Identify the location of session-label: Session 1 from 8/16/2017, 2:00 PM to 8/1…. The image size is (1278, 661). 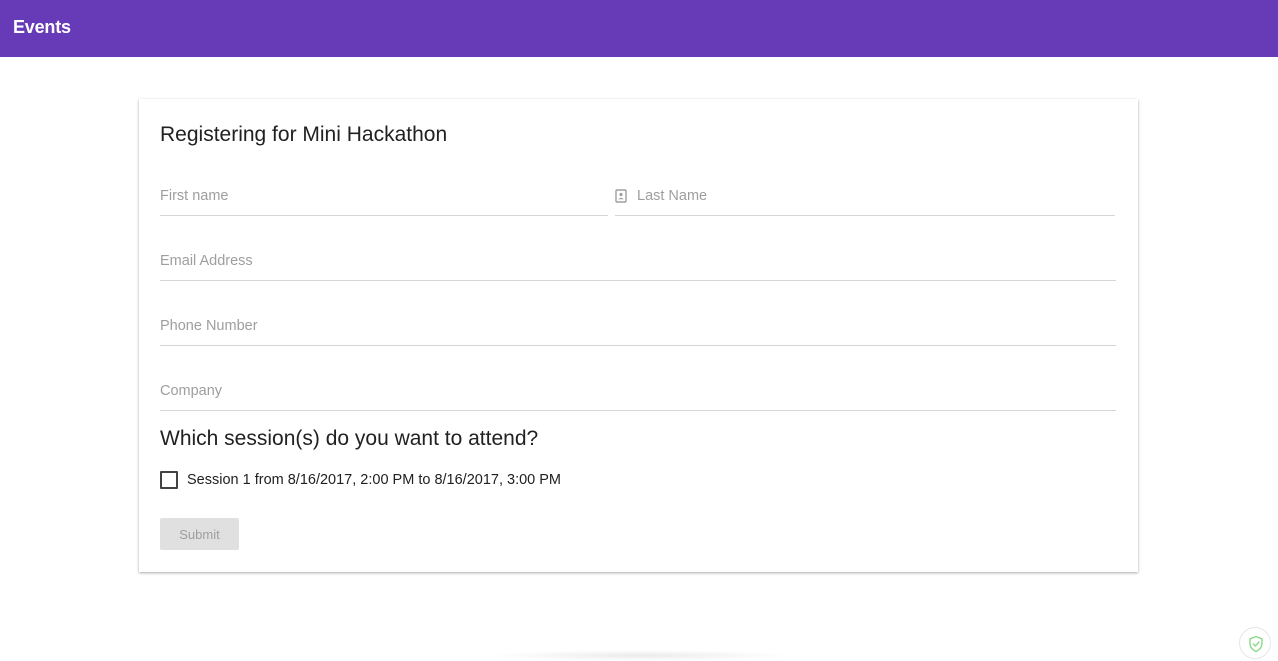
(374, 480).